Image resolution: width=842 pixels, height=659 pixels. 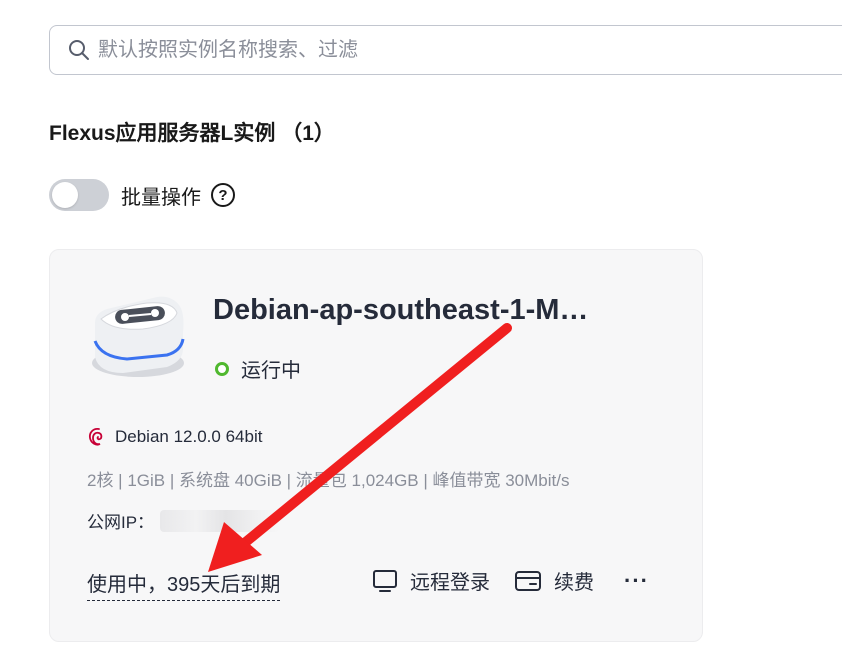 I want to click on toggle-knob, so click(x=65, y=195).